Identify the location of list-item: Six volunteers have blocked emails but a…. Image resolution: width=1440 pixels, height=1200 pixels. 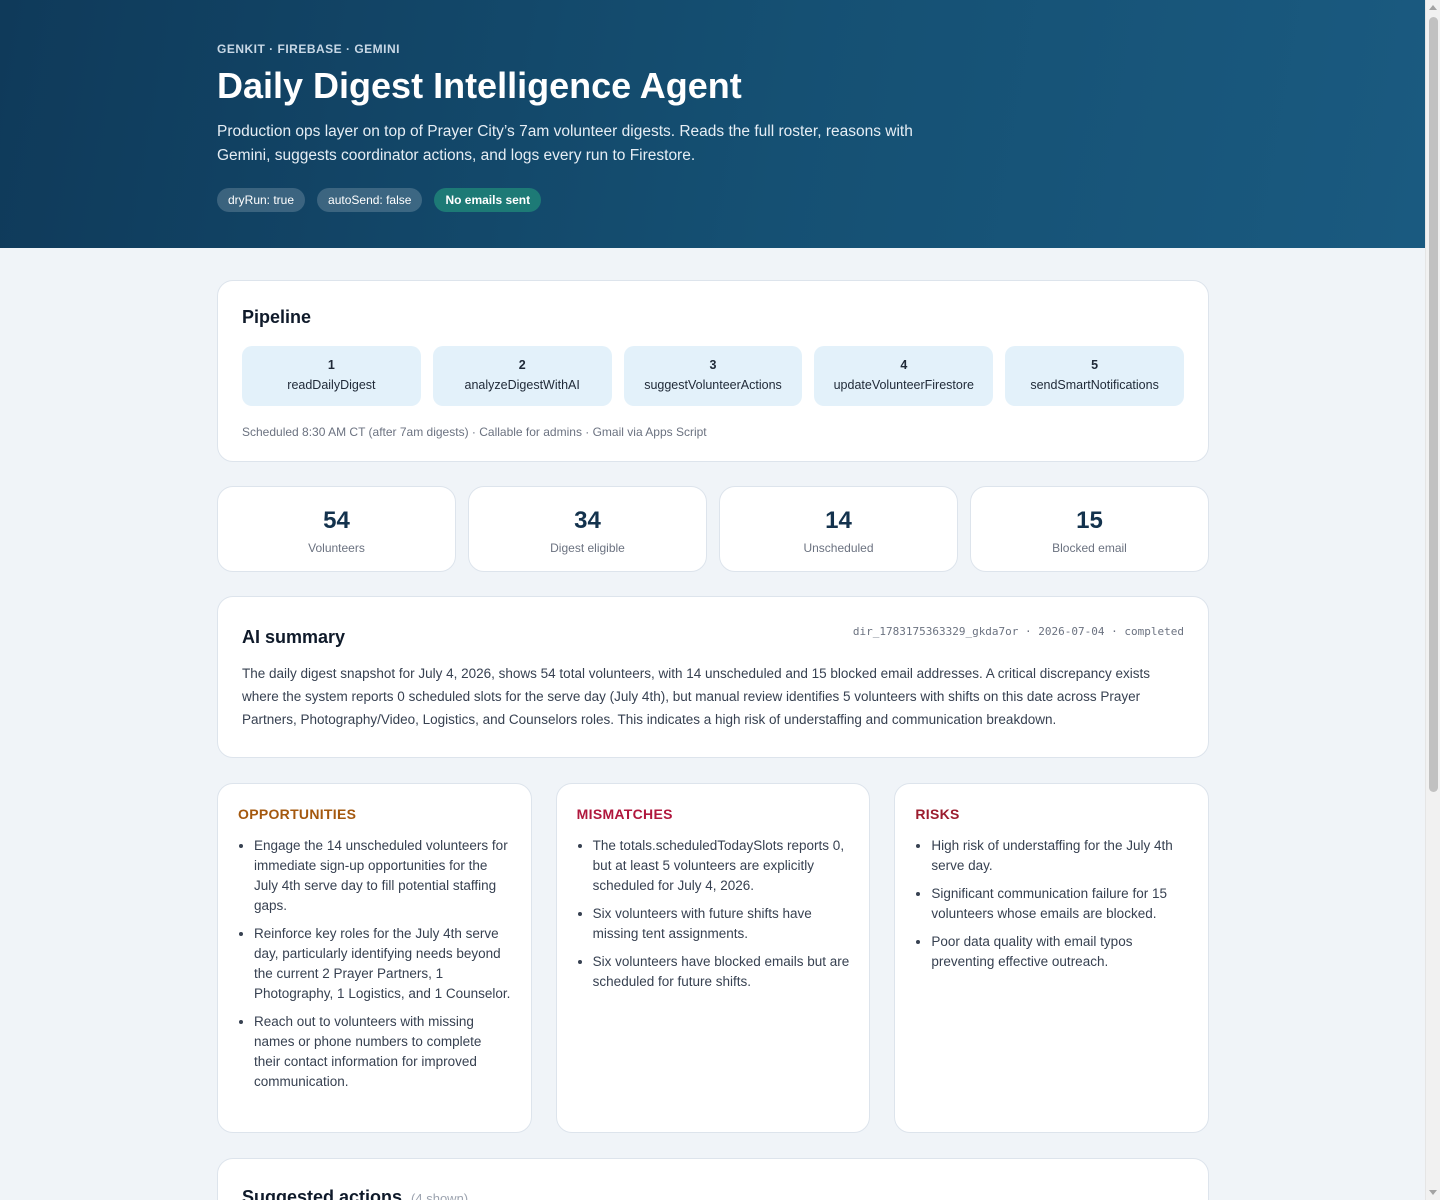
(721, 972).